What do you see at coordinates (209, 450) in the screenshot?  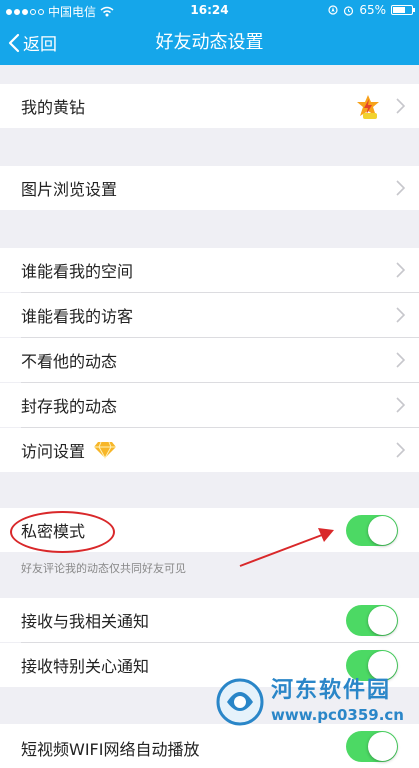 I see `row-access-settings: 访问设置` at bounding box center [209, 450].